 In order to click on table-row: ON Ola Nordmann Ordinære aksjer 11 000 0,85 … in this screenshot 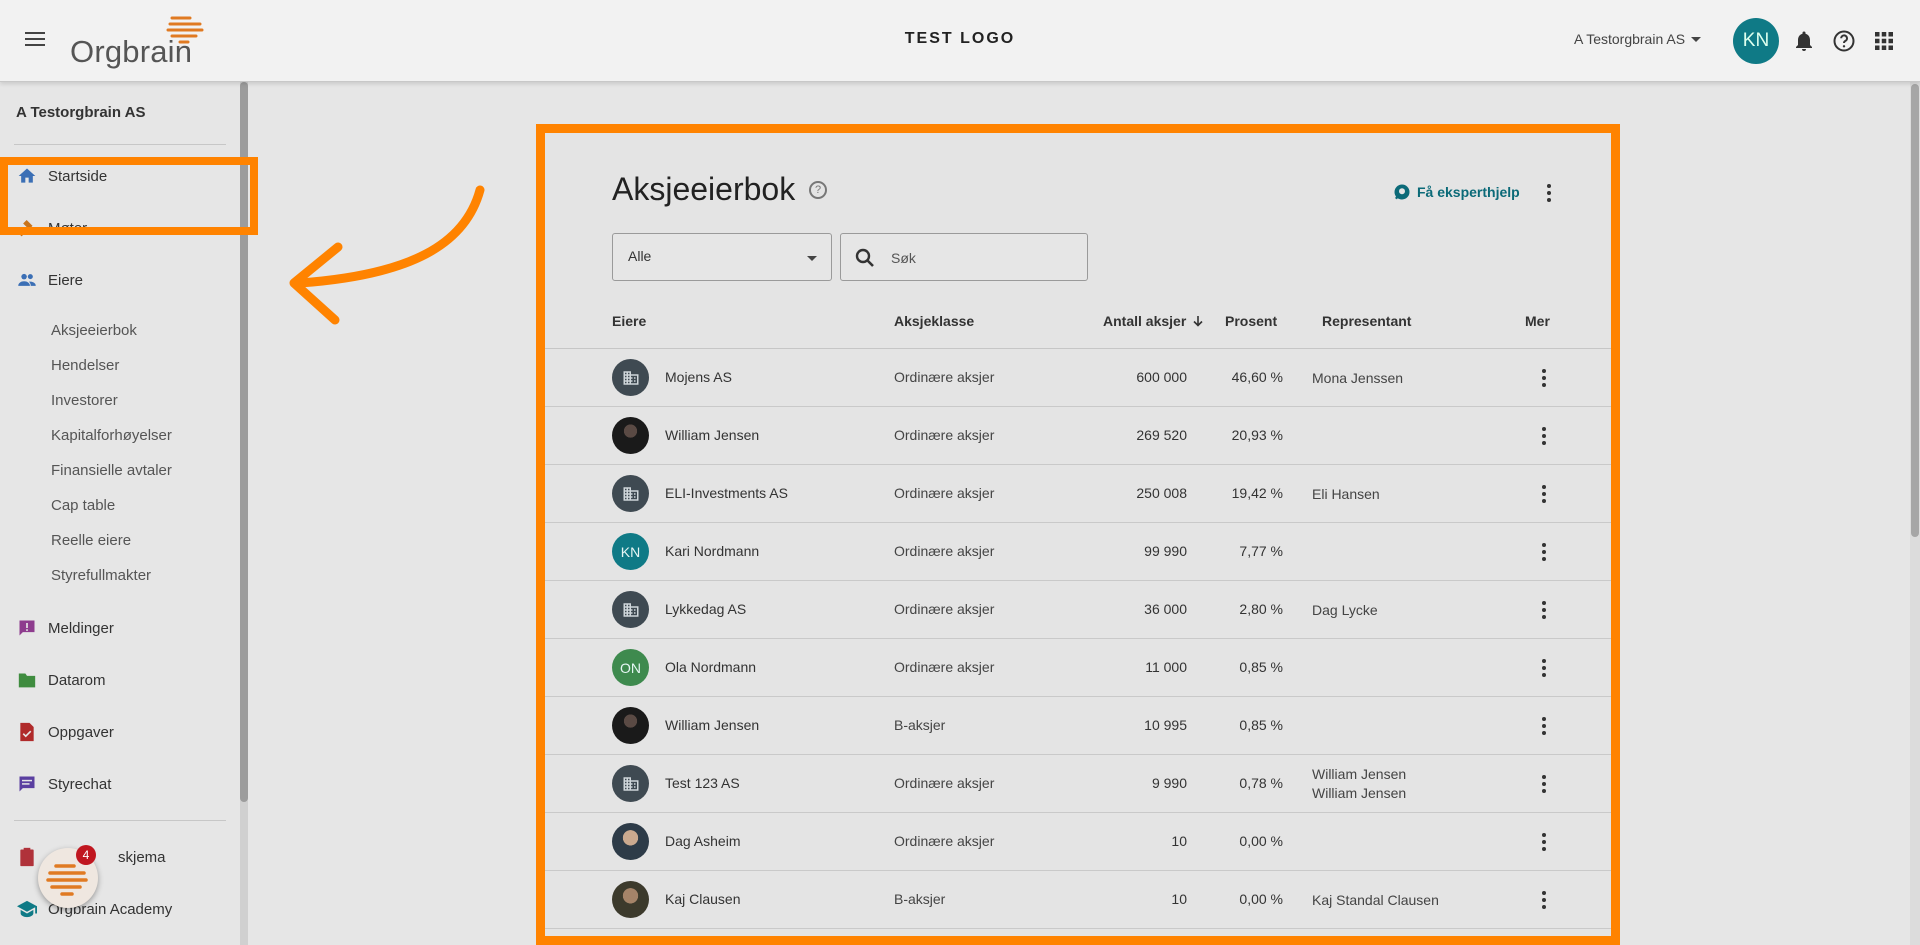, I will do `click(1078, 668)`.